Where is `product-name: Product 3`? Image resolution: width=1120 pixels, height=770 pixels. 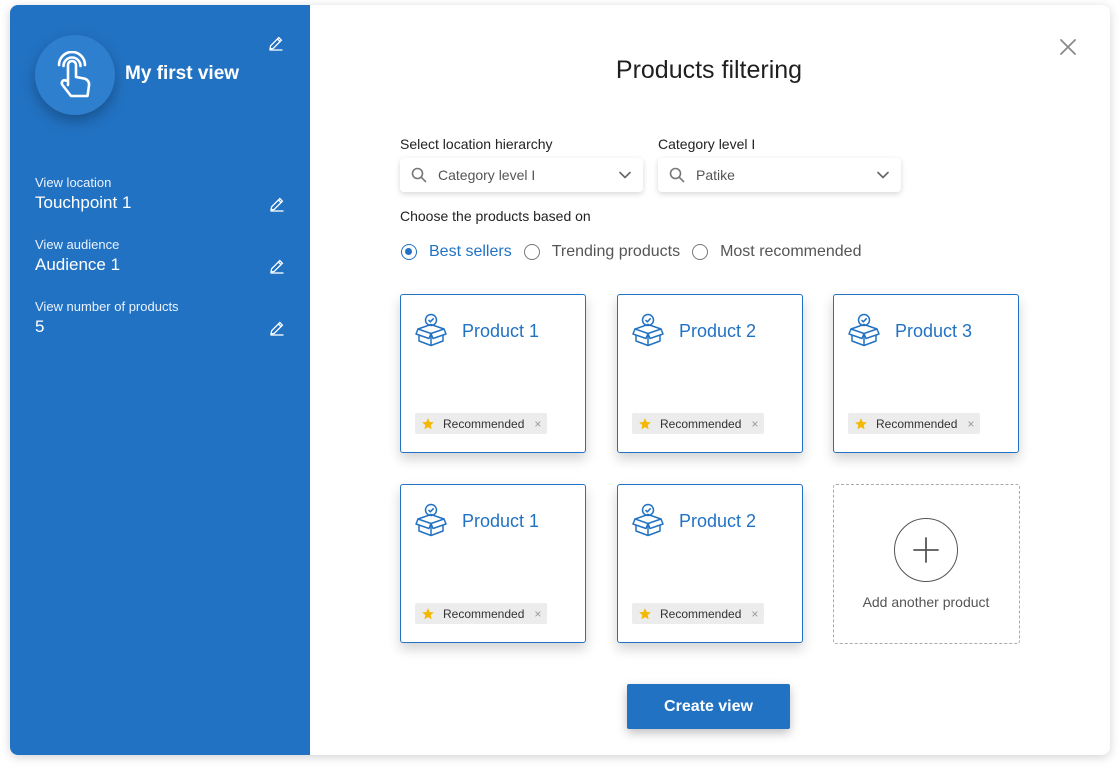 product-name: Product 3 is located at coordinates (934, 331).